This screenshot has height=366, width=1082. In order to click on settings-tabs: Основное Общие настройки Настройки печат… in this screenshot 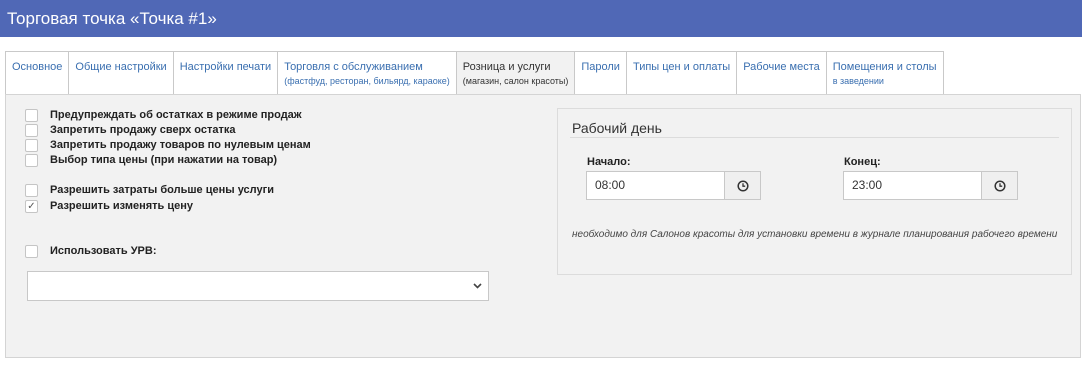, I will do `click(474, 73)`.